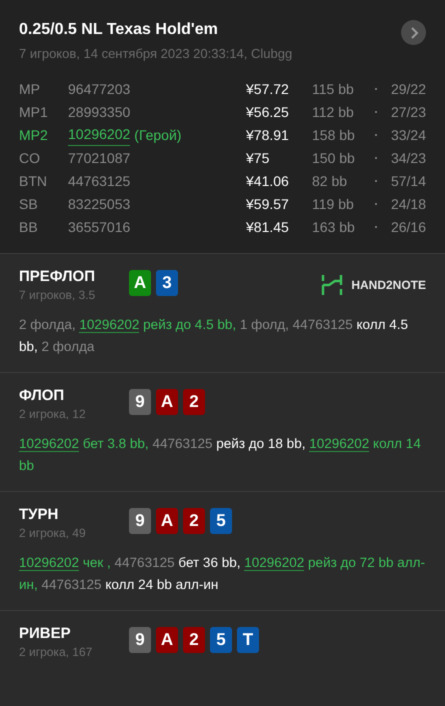  What do you see at coordinates (99, 181) in the screenshot?
I see `player-id: 44763125` at bounding box center [99, 181].